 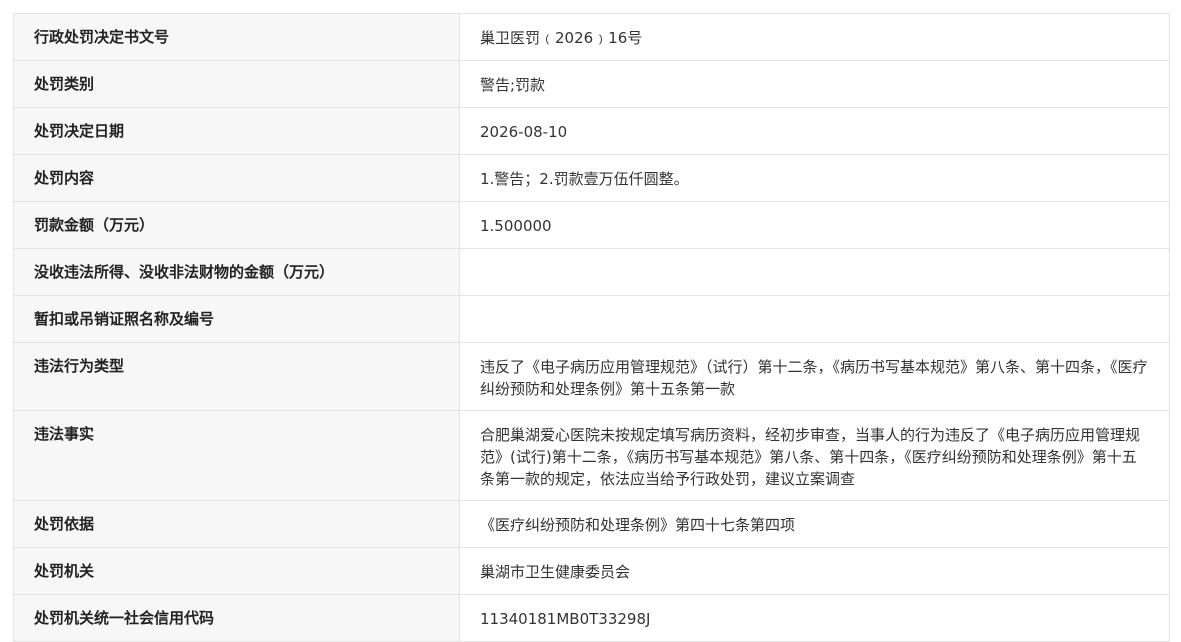 What do you see at coordinates (516, 226) in the screenshot?
I see `field-value-text: 1.500000` at bounding box center [516, 226].